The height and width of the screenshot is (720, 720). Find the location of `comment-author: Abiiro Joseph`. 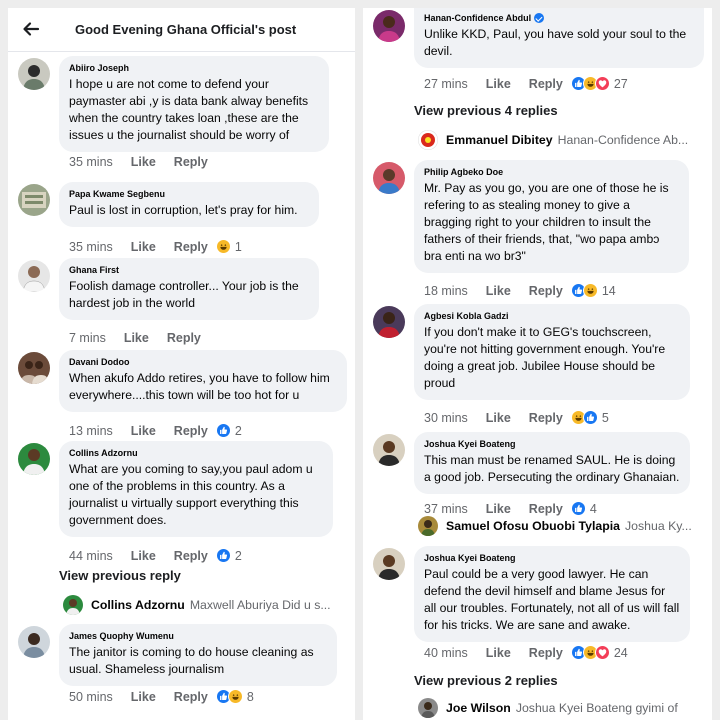

comment-author: Abiiro Joseph is located at coordinates (194, 68).